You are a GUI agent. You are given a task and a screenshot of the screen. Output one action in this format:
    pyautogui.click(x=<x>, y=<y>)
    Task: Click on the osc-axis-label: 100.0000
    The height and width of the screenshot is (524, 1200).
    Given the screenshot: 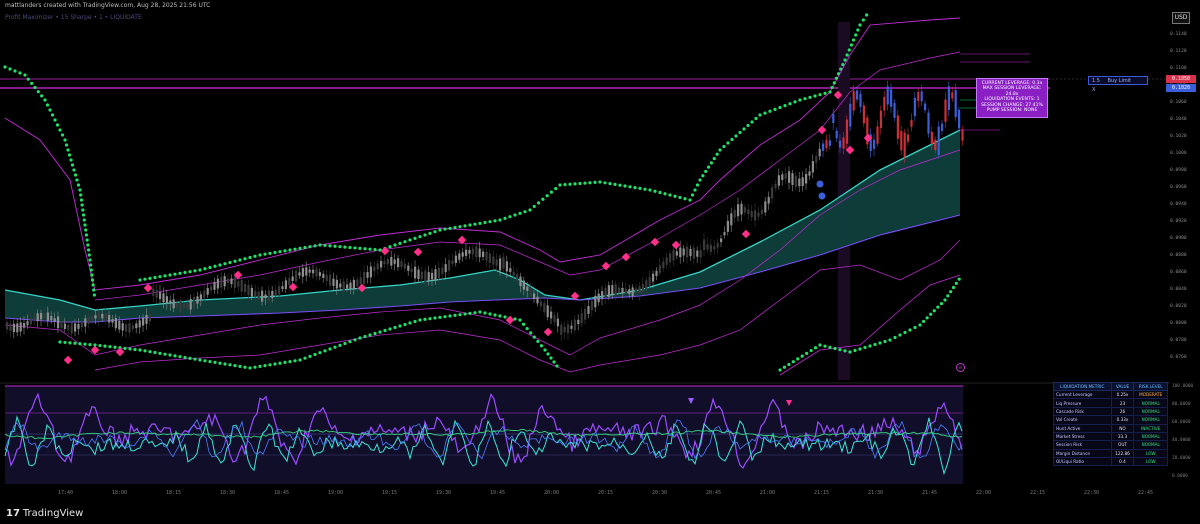 What is the action you would take?
    pyautogui.click(x=1183, y=386)
    